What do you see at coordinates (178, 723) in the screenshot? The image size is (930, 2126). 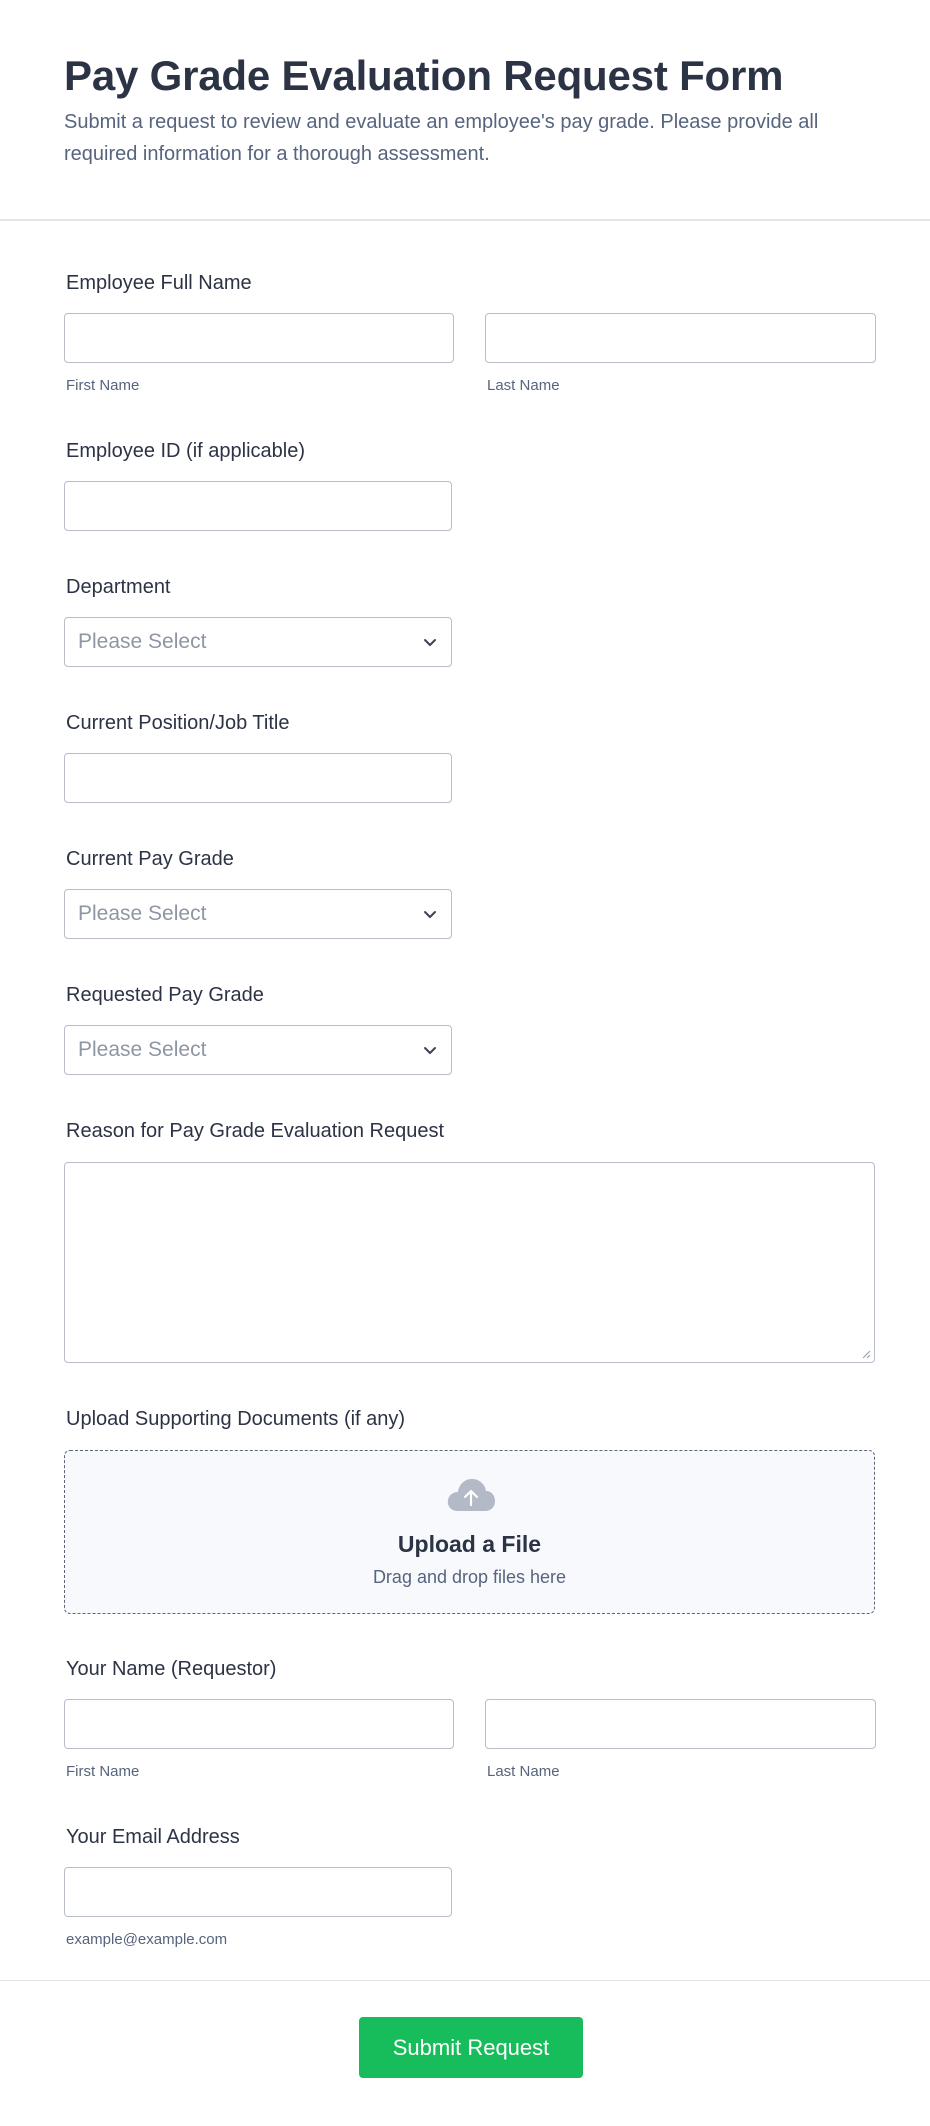 I see `position-label: Current Position/Job Title` at bounding box center [178, 723].